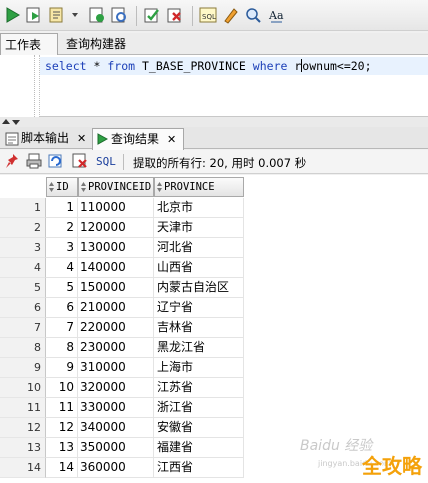 The height and width of the screenshot is (483, 428). What do you see at coordinates (199, 348) in the screenshot?
I see `cell-province: 黑龙江省` at bounding box center [199, 348].